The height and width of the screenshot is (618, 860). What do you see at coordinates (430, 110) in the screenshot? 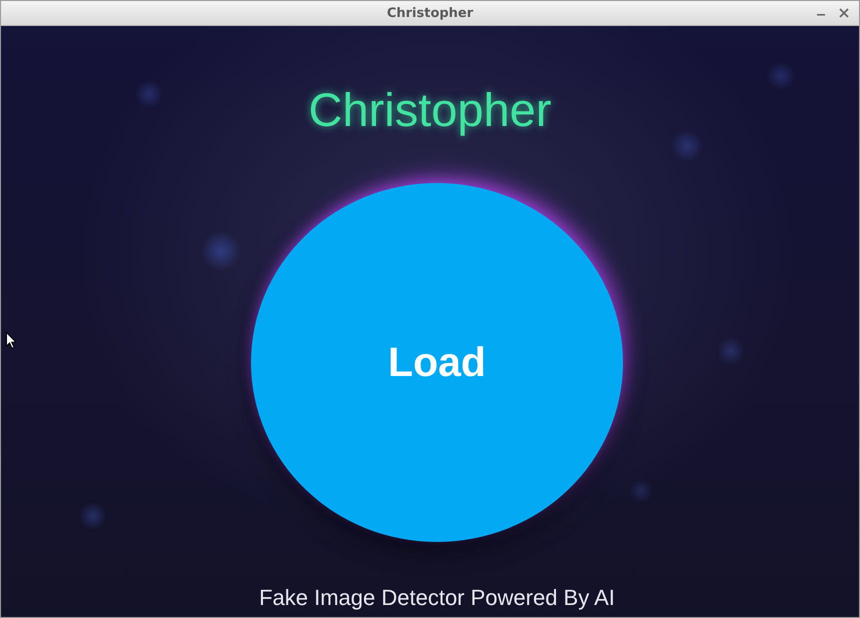
I see `app-heading: Christopher` at bounding box center [430, 110].